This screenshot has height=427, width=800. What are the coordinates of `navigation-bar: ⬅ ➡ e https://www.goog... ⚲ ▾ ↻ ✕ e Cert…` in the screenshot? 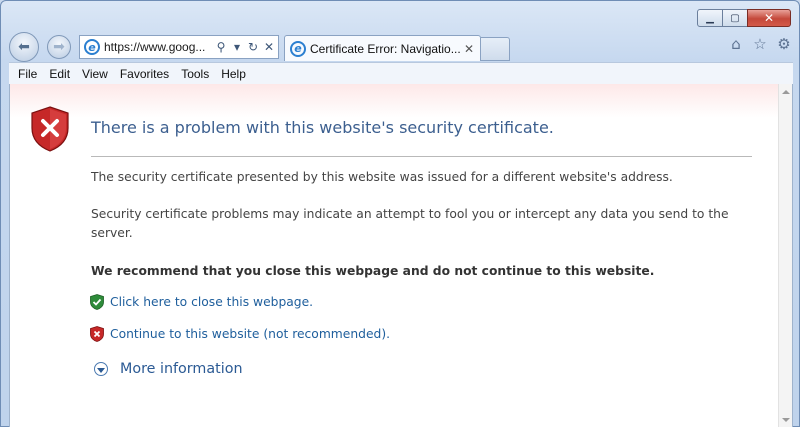 It's located at (401, 47).